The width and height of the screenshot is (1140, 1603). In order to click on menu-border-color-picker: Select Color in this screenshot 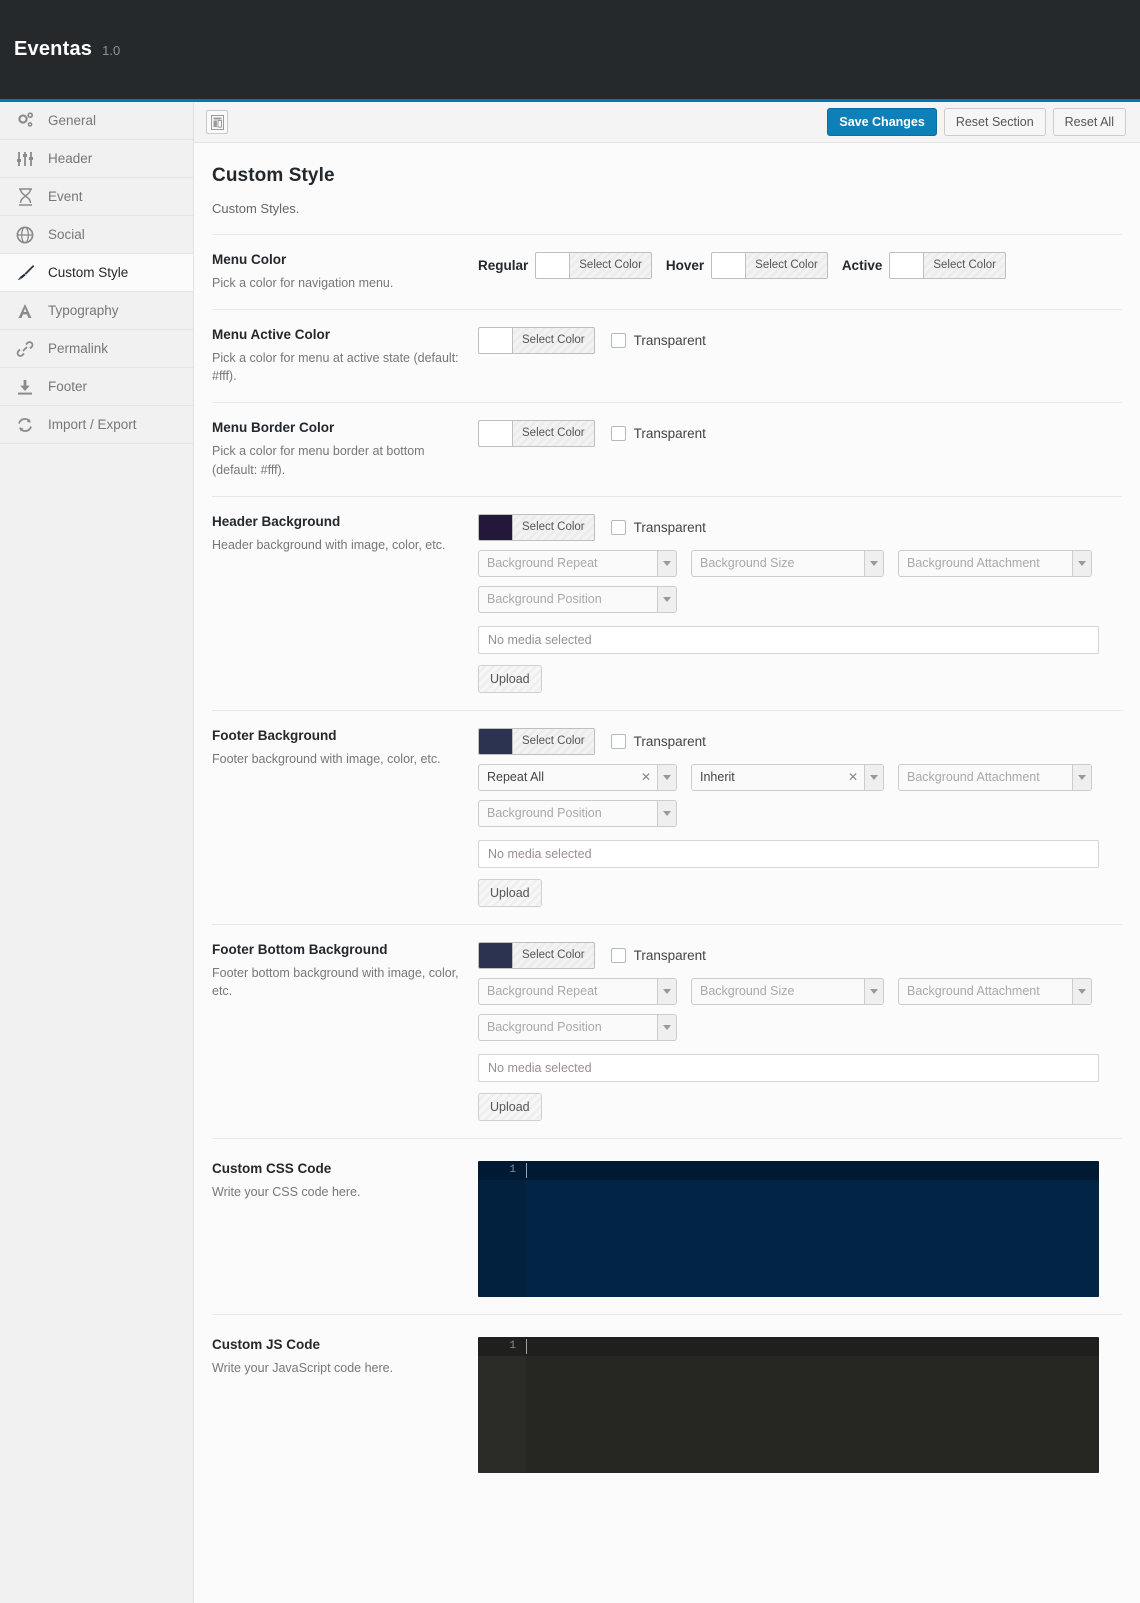, I will do `click(536, 434)`.